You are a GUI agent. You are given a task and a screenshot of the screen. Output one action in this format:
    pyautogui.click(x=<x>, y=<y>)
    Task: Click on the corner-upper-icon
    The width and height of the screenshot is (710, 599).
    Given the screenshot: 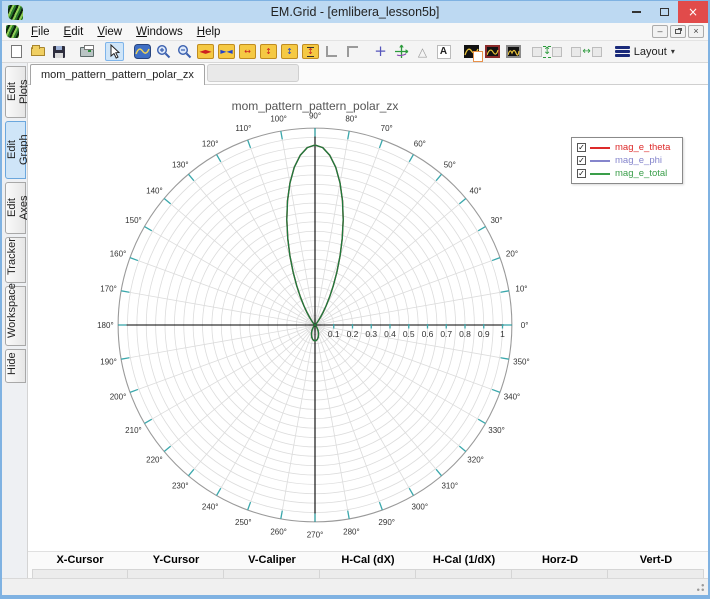 What is the action you would take?
    pyautogui.click(x=352, y=51)
    